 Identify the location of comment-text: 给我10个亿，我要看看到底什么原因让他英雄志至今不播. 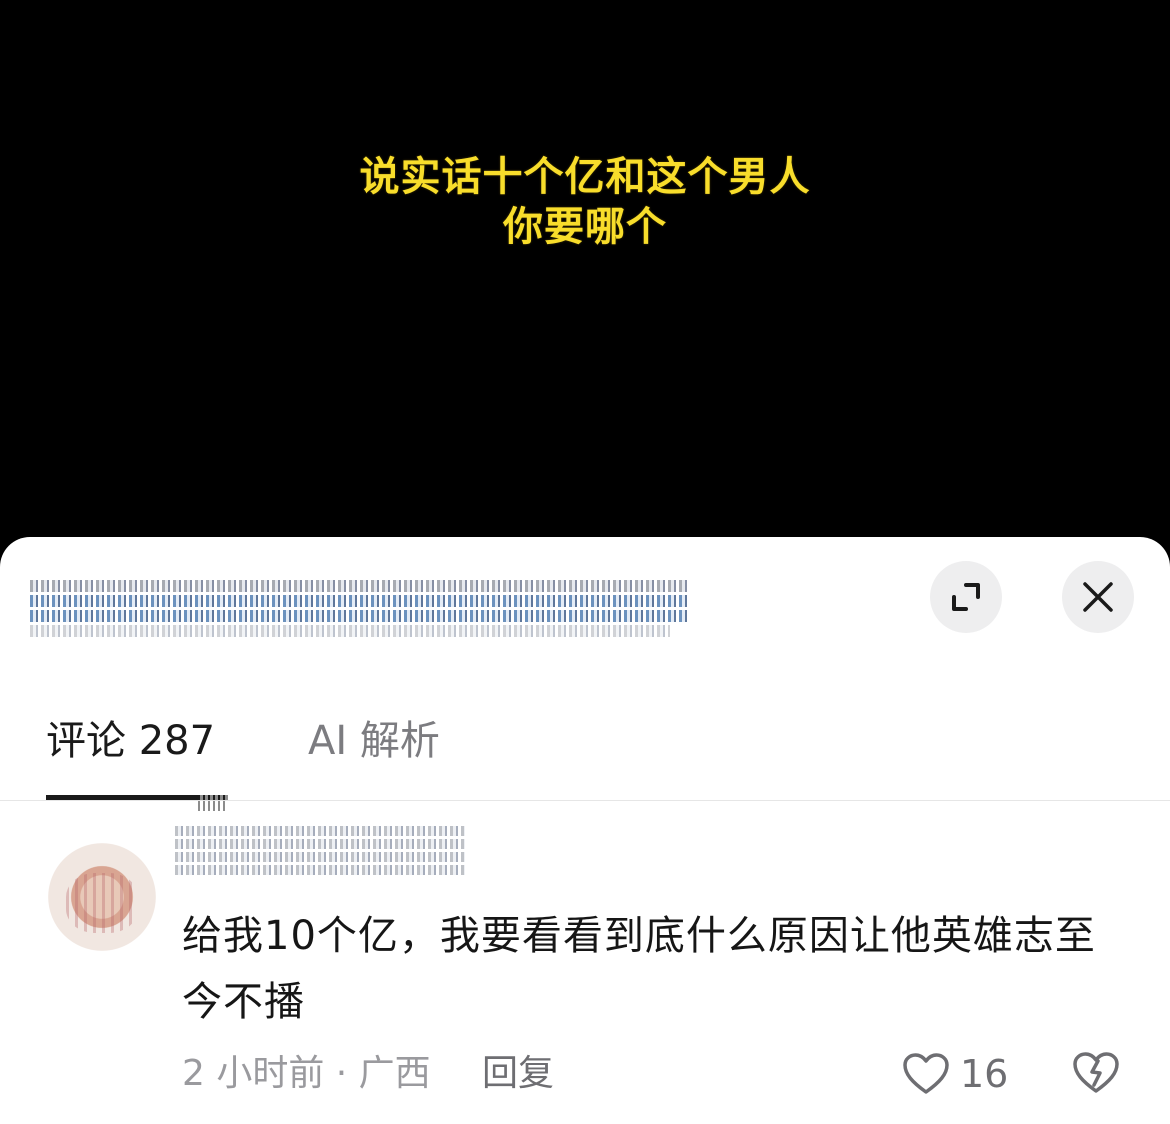
(639, 969).